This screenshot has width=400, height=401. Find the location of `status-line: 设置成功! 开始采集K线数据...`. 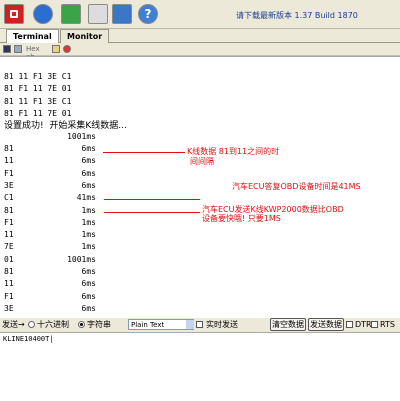

status-line: 设置成功! 开始采集K线数据... is located at coordinates (65, 126).